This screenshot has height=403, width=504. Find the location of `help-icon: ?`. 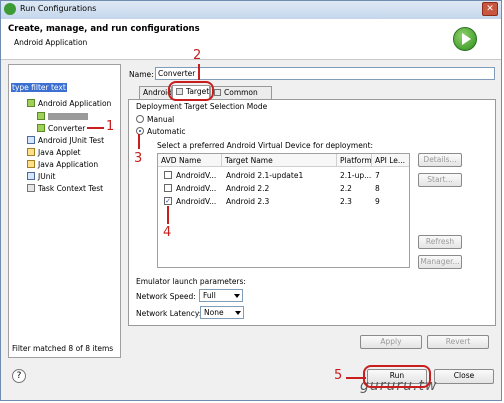

help-icon: ? is located at coordinates (19, 376).